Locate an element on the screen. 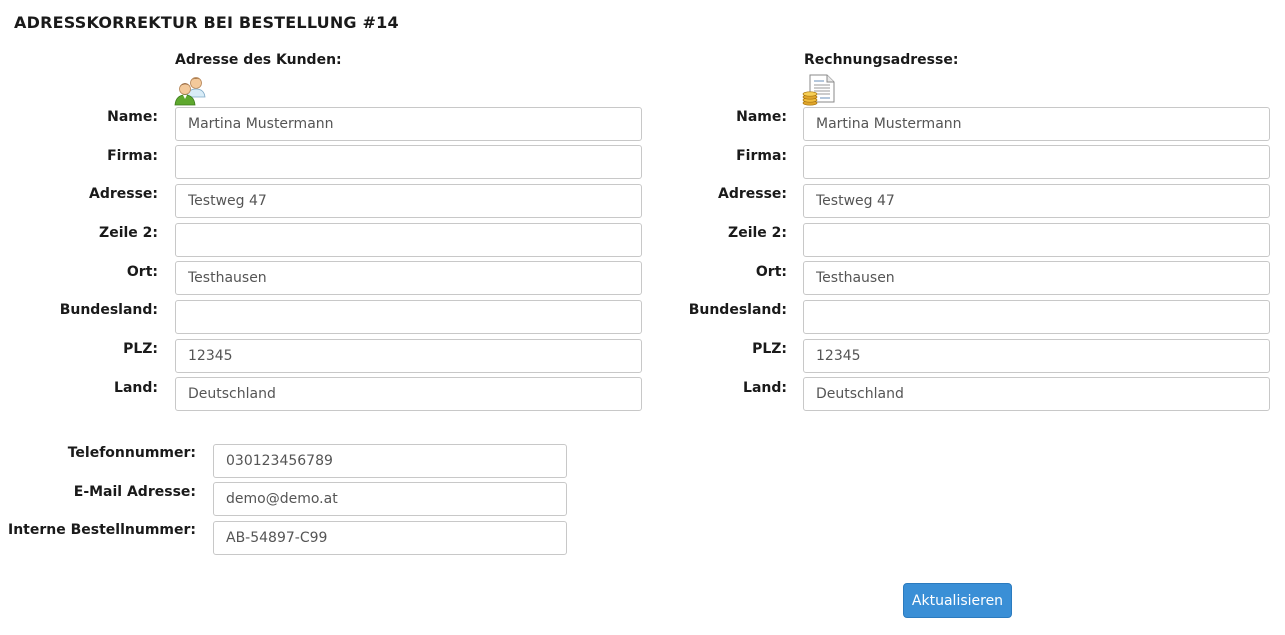 The height and width of the screenshot is (635, 1285). customer-adresse-input is located at coordinates (408, 201).